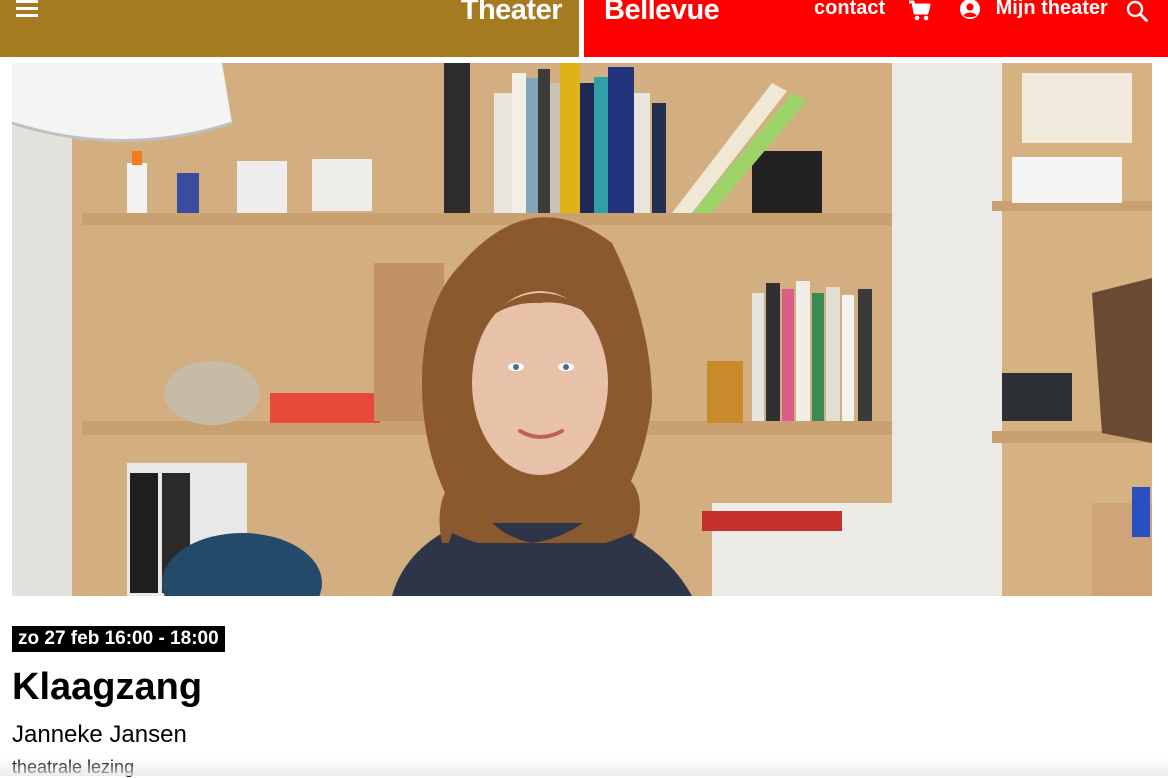 The height and width of the screenshot is (778, 1168). I want to click on user-circle-icon, so click(970, 9).